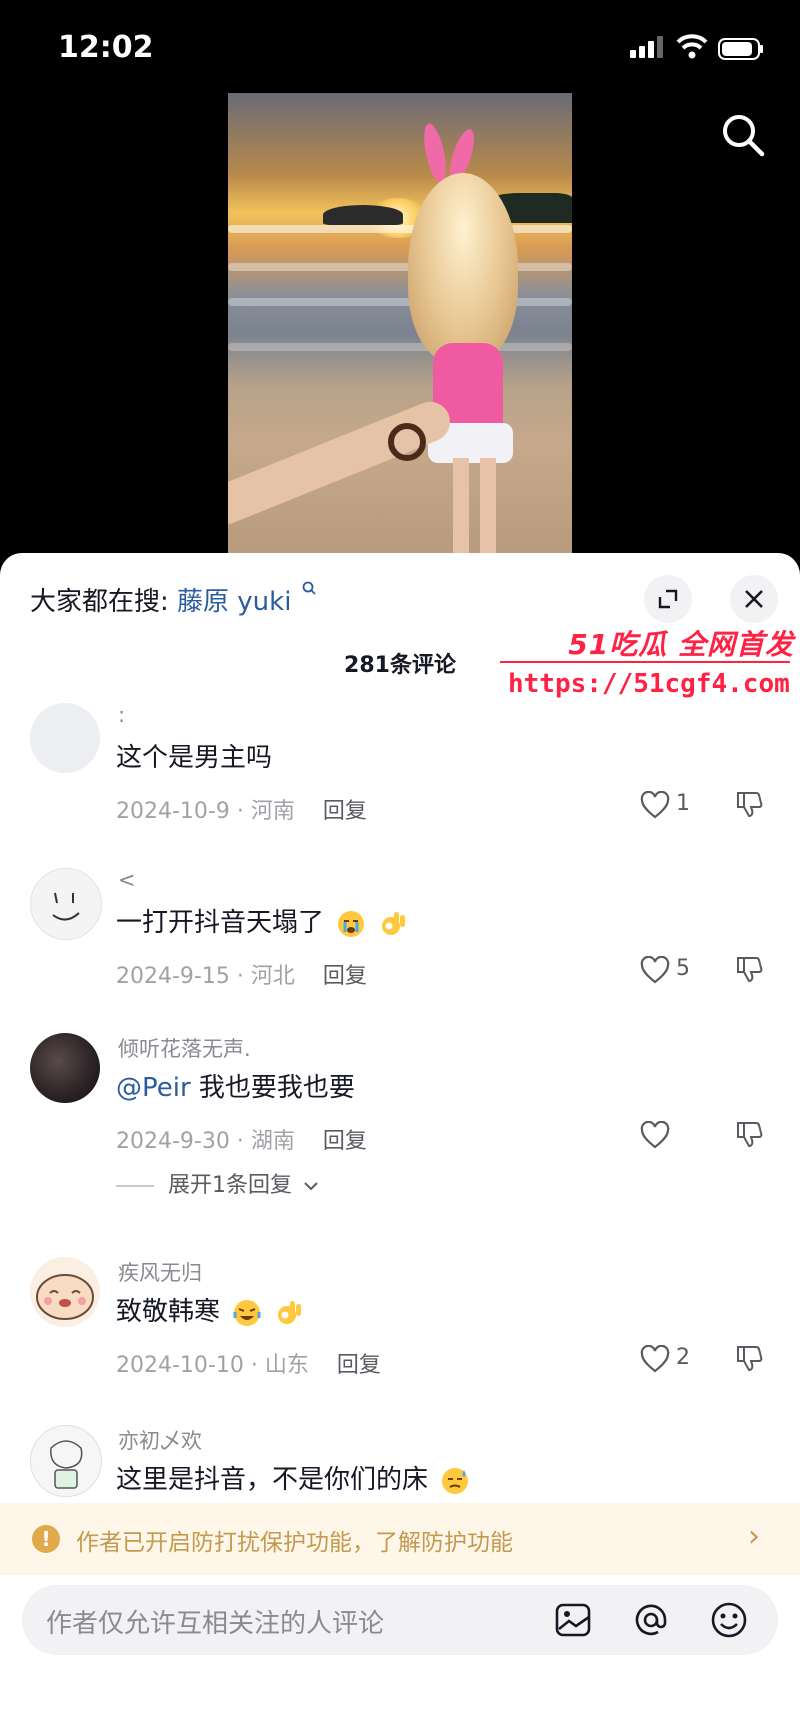 The width and height of the screenshot is (800, 1732). I want to click on search-icon, so click(743, 135).